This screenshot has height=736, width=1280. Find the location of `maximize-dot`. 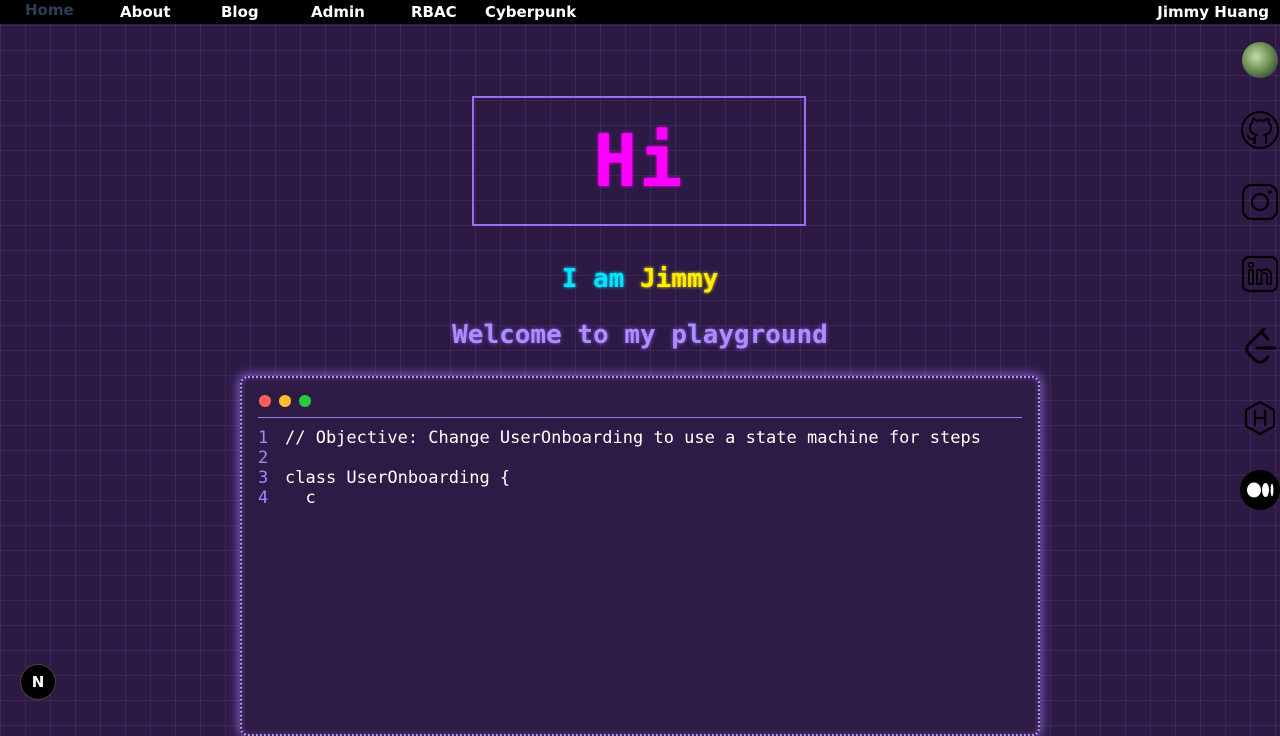

maximize-dot is located at coordinates (305, 401).